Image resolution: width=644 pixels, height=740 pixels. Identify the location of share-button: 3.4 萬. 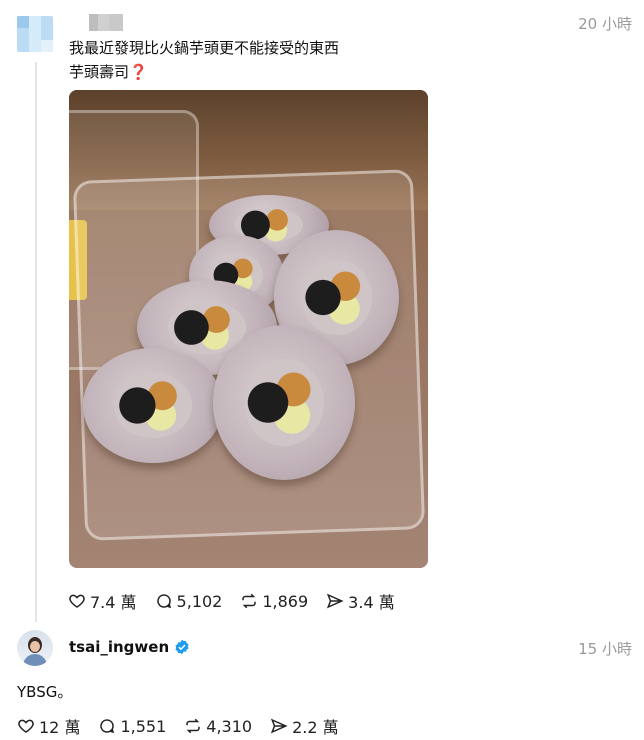
(360, 601).